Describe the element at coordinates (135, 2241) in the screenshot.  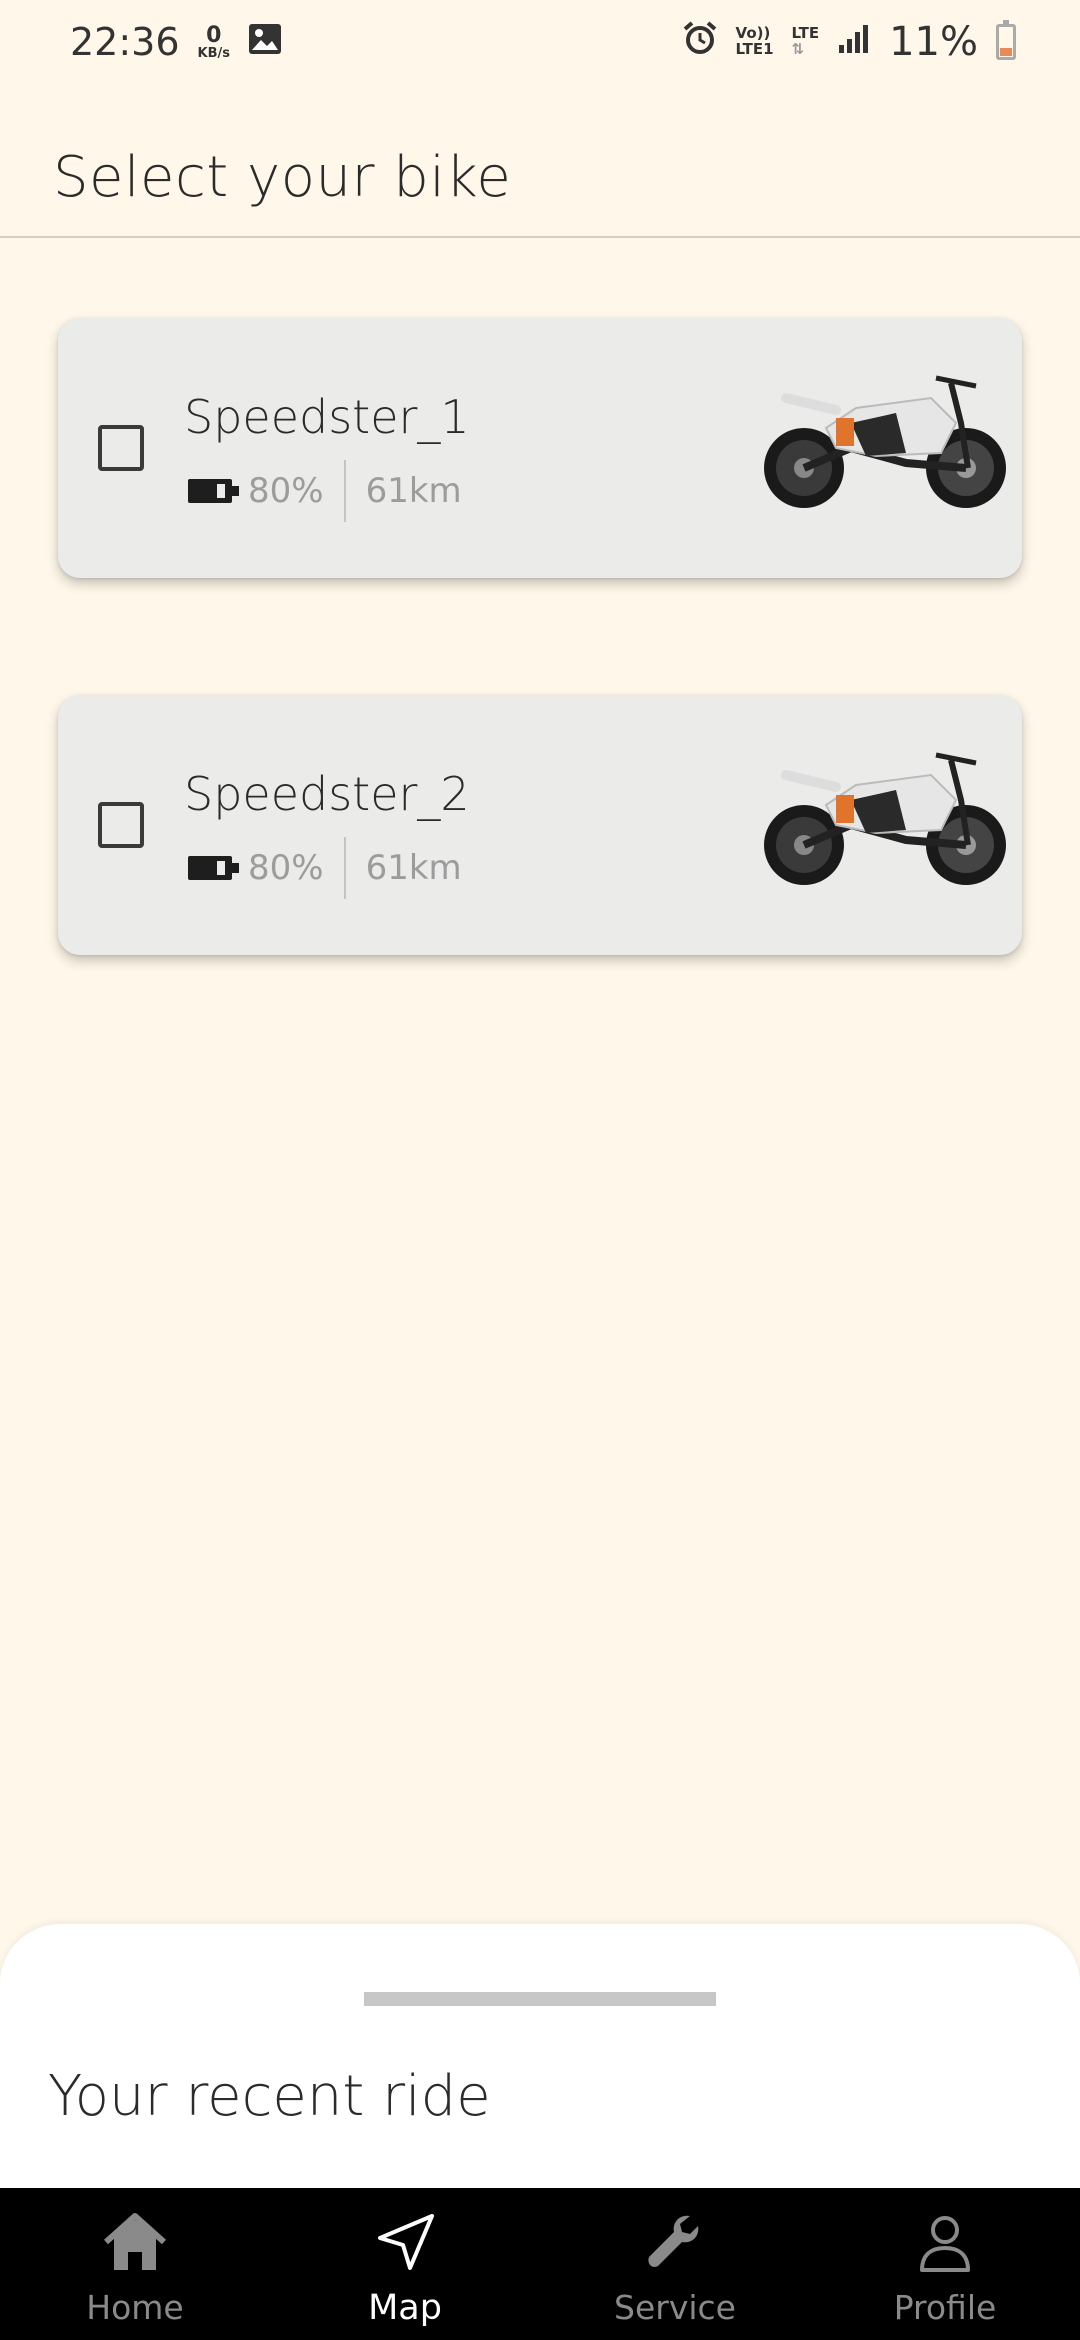
I see `home-icon` at that location.